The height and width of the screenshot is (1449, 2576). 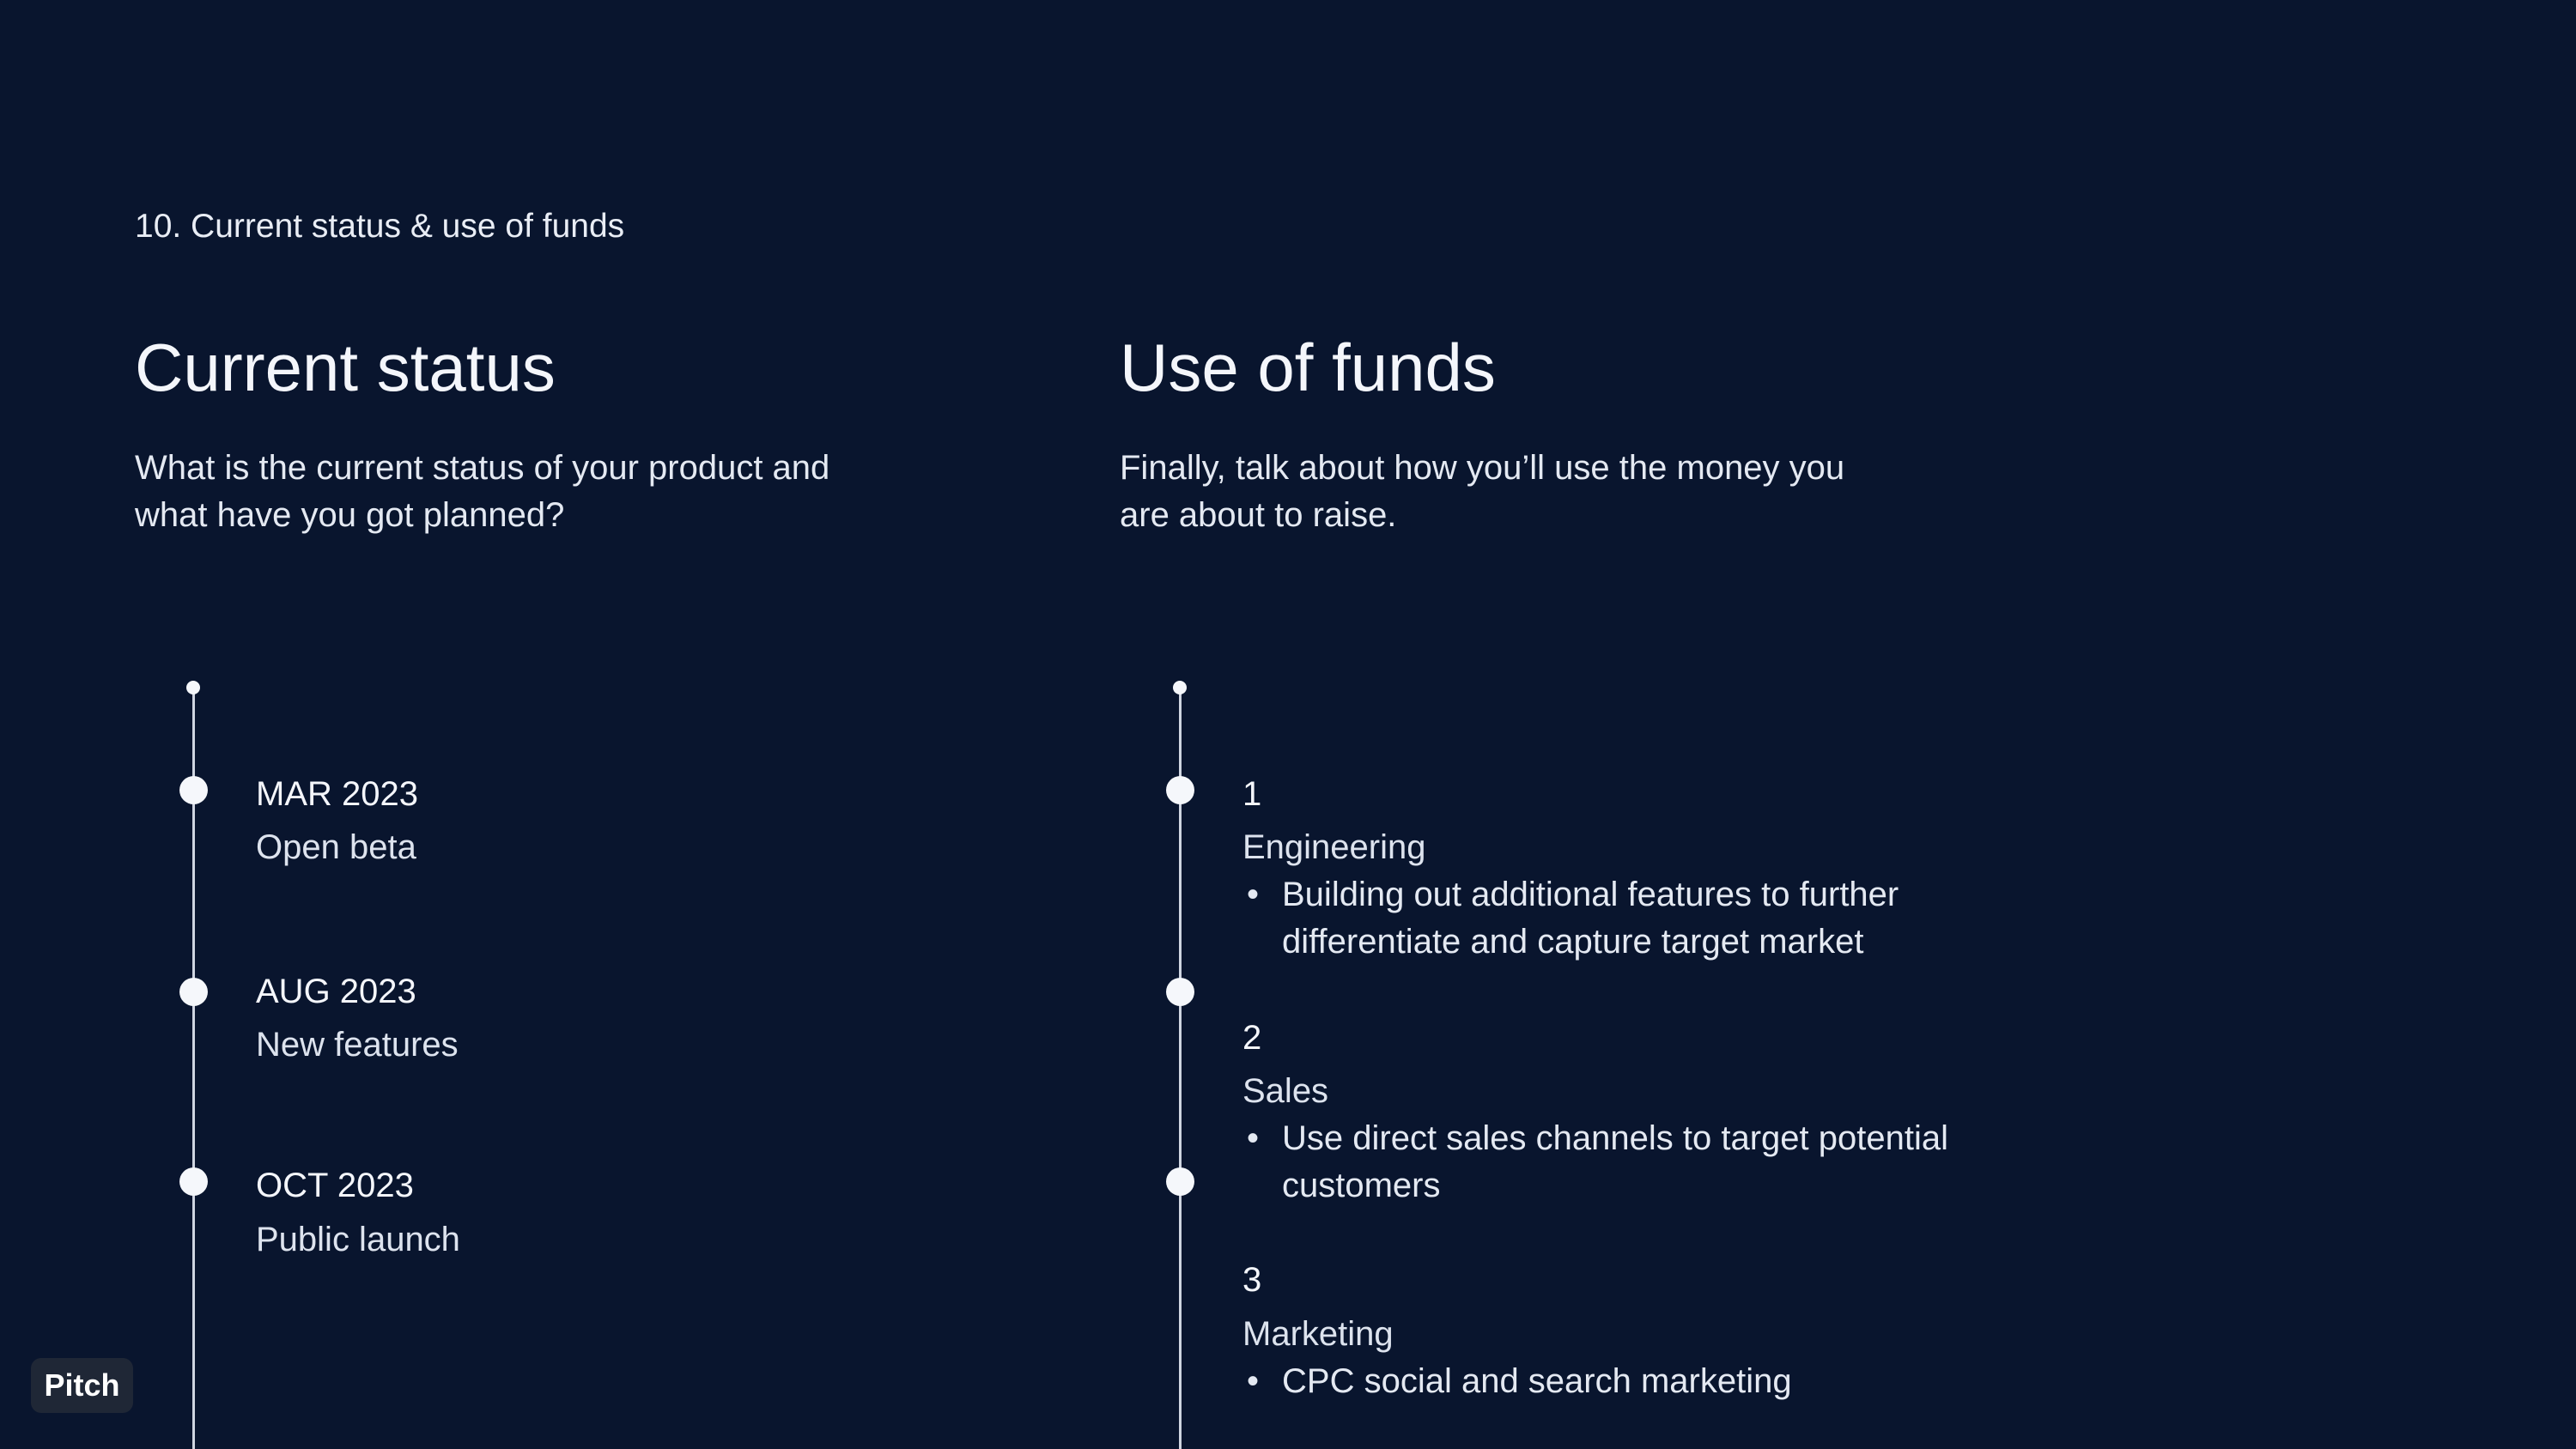 I want to click on status-timeline-start-dot, so click(x=193, y=687).